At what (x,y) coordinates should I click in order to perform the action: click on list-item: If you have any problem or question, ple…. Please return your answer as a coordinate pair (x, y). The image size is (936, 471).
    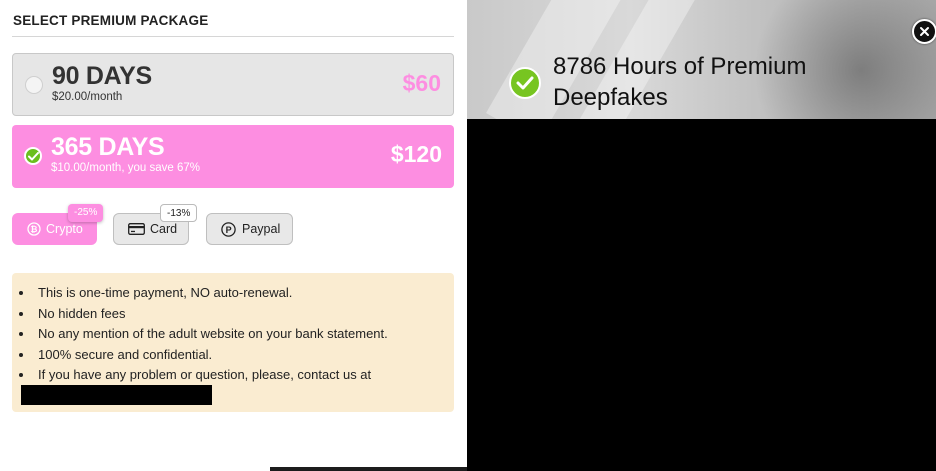
    Looking at the image, I should click on (203, 375).